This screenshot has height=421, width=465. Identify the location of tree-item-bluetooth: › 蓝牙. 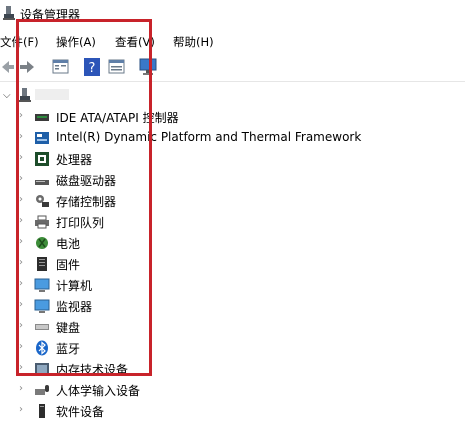
(232, 348).